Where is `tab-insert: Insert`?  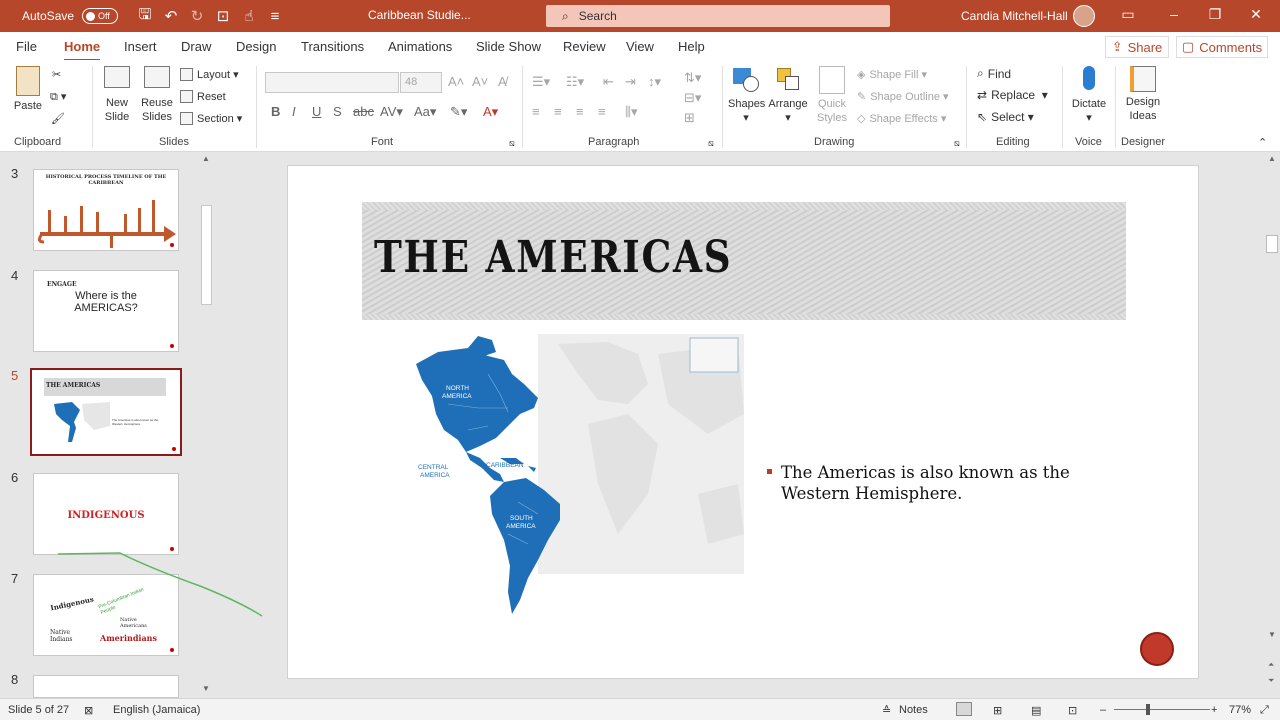 tab-insert: Insert is located at coordinates (140, 49).